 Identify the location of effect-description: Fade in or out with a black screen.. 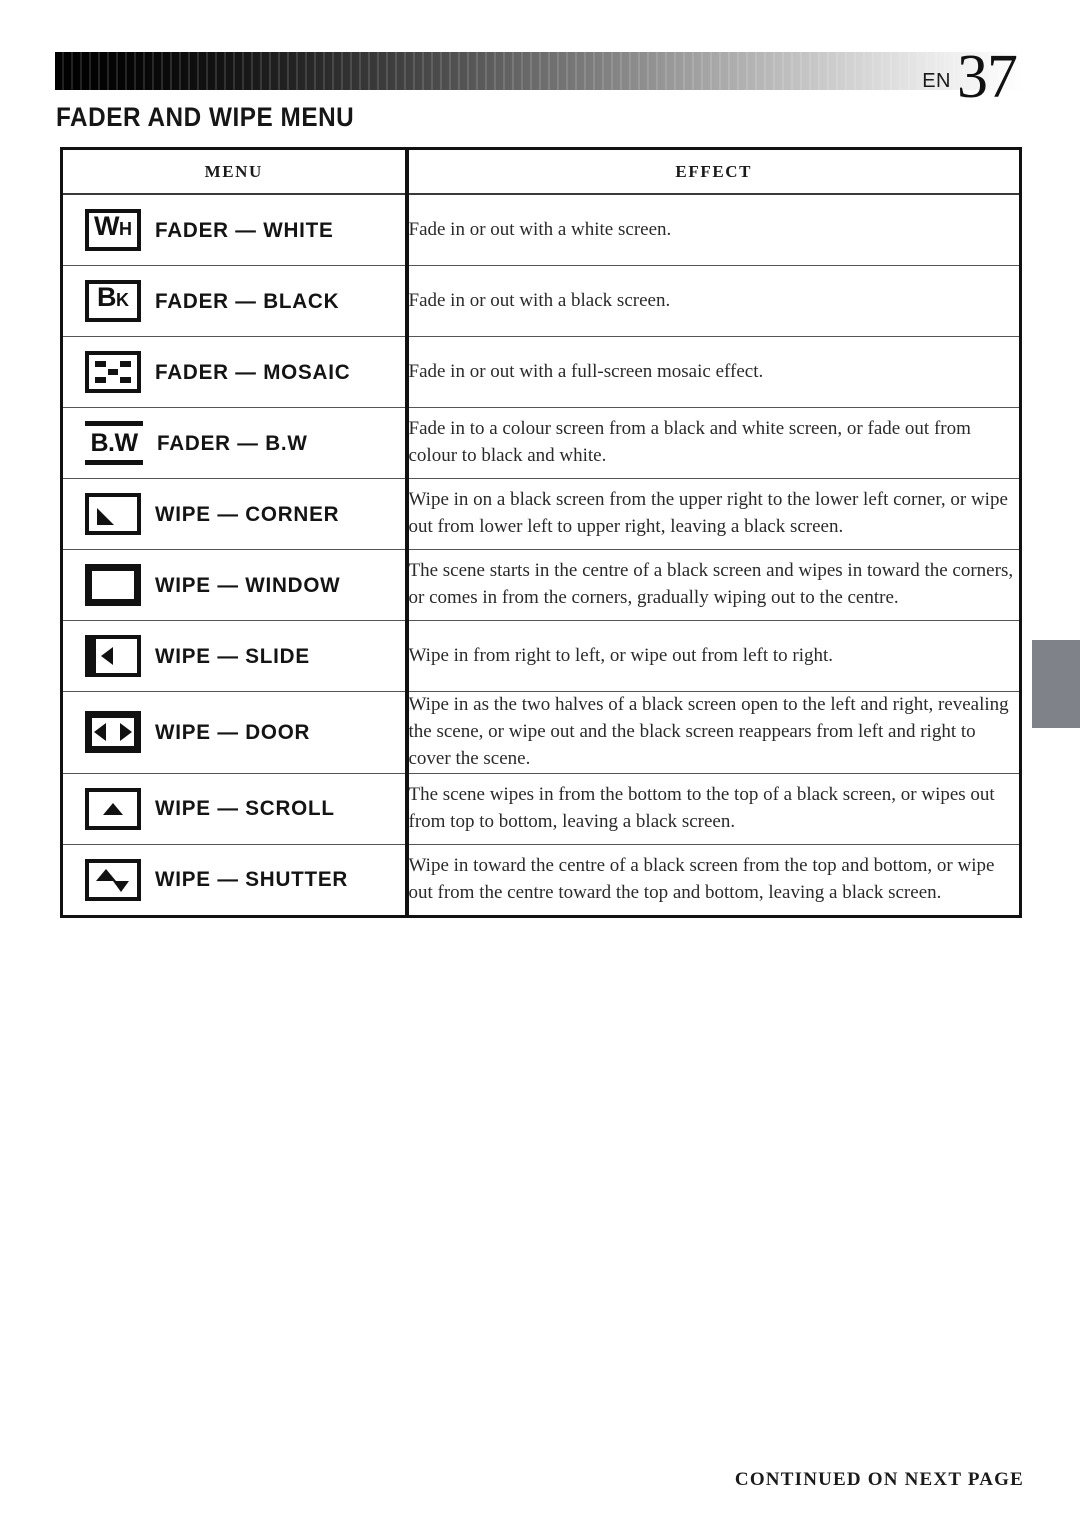
(539, 300).